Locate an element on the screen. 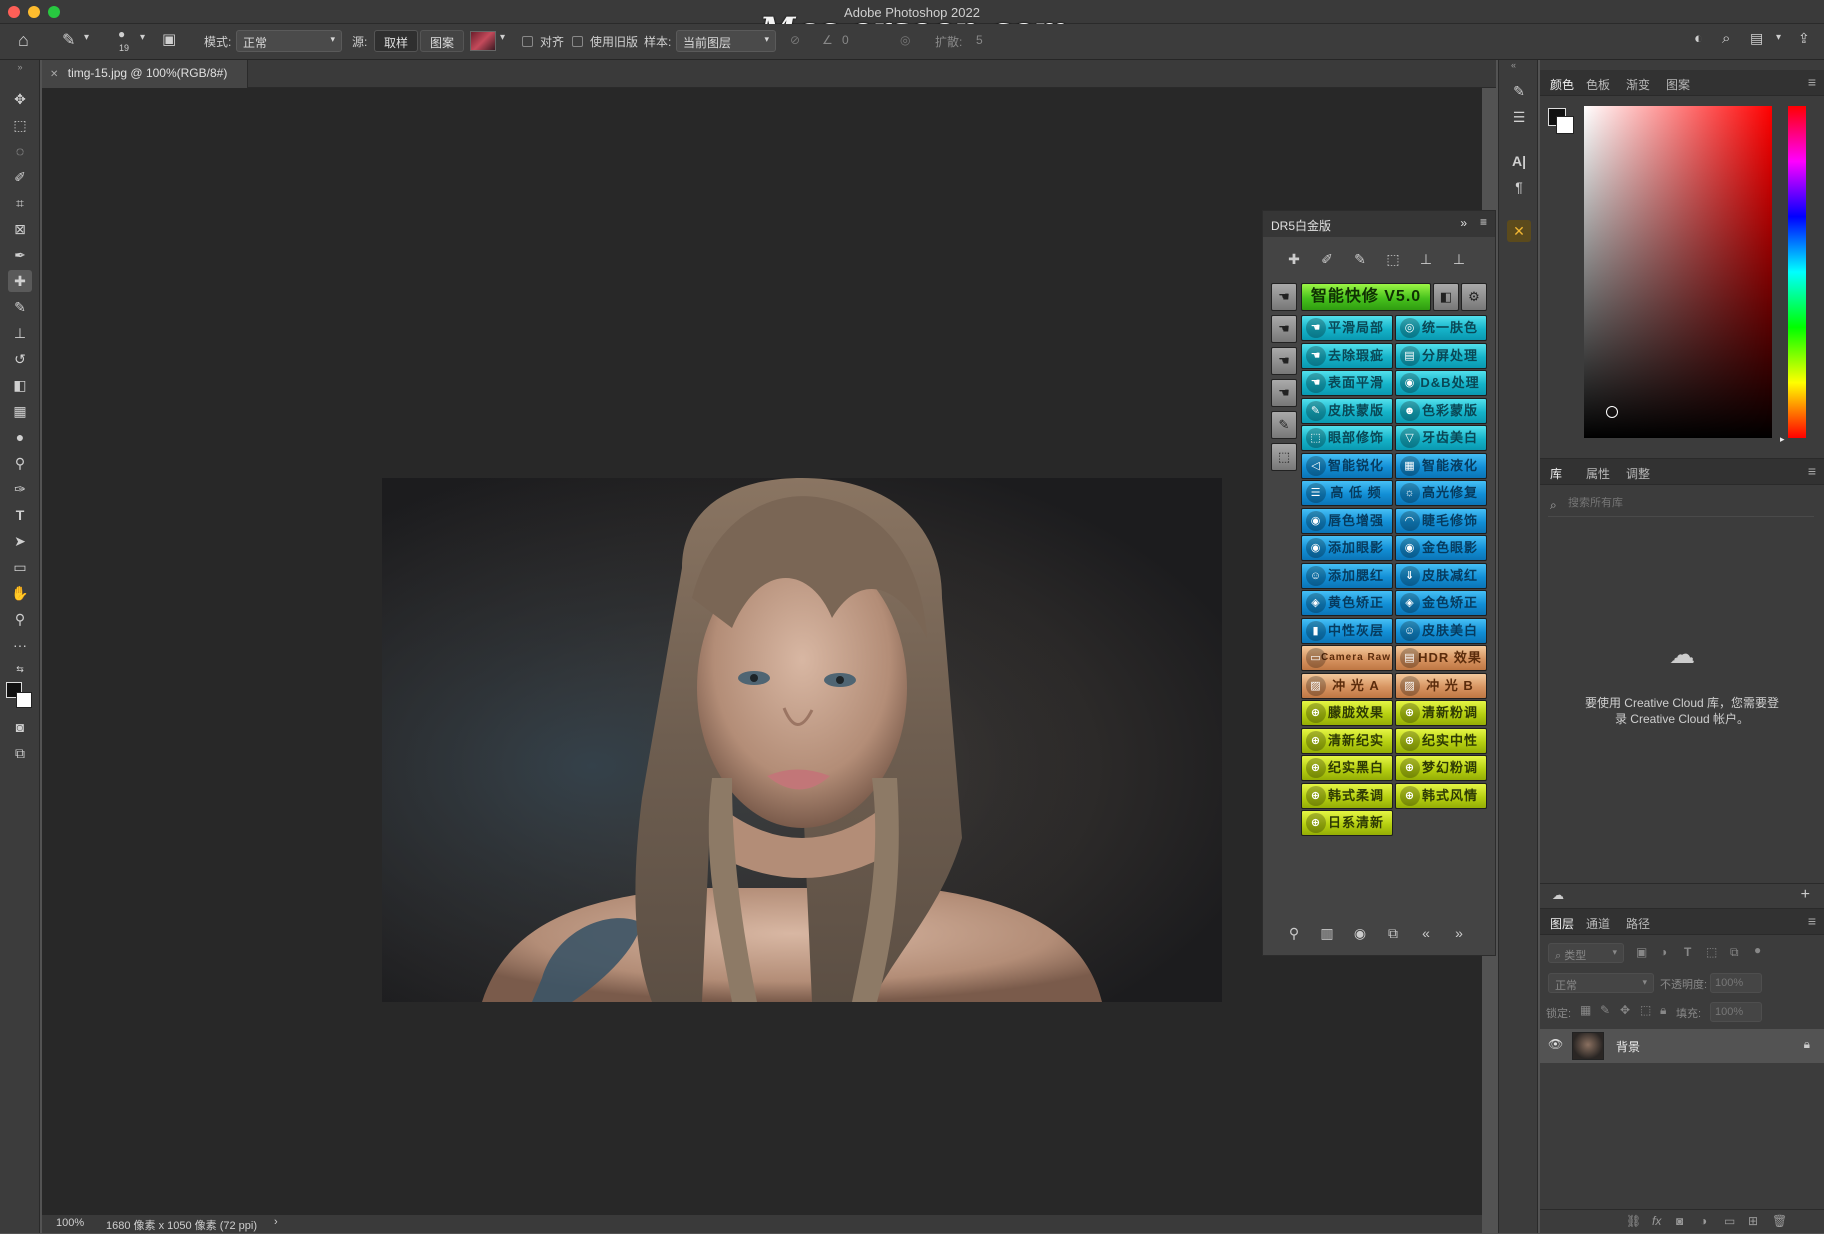 Image resolution: width=1824 pixels, height=1234 pixels. layer-row-background: 👁︎ 背景 🔒︎ is located at coordinates (1682, 1046).